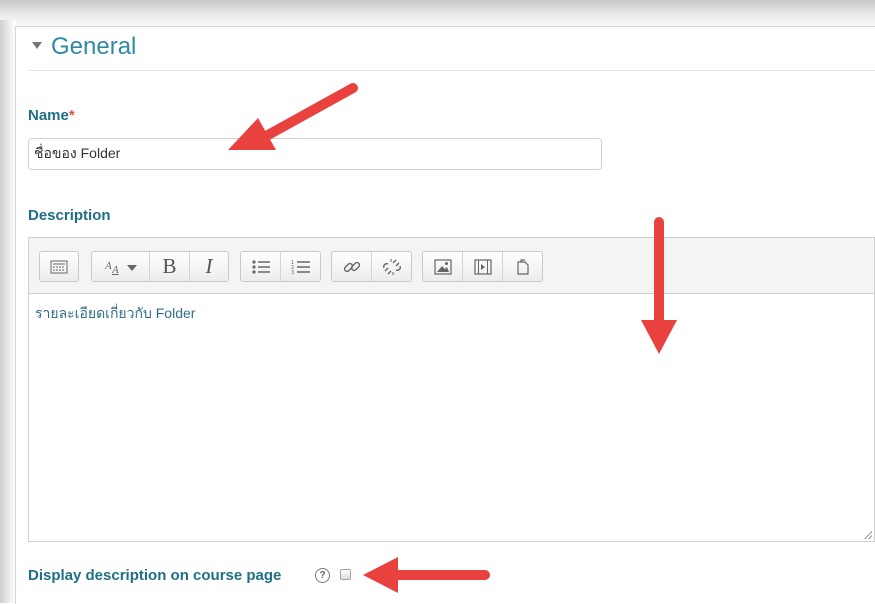 Image resolution: width=875 pixels, height=604 pixels. I want to click on annotation-arrow-checkbox, so click(426, 575).